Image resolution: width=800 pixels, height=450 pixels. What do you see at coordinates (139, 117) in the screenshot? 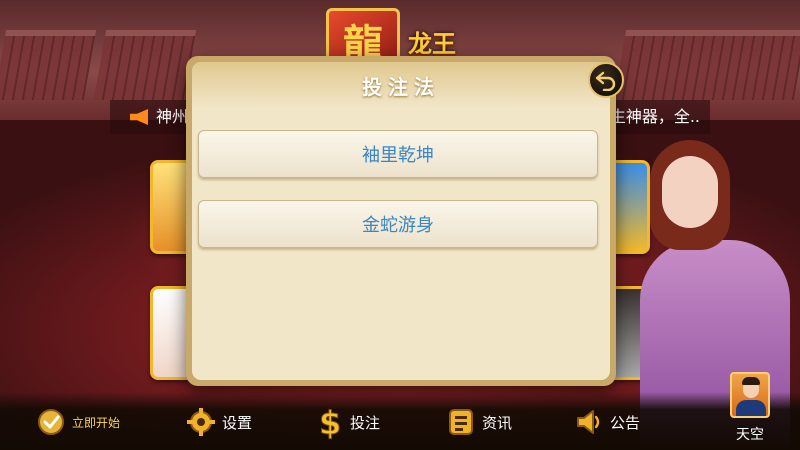
I see `marquee-speaker-icon` at bounding box center [139, 117].